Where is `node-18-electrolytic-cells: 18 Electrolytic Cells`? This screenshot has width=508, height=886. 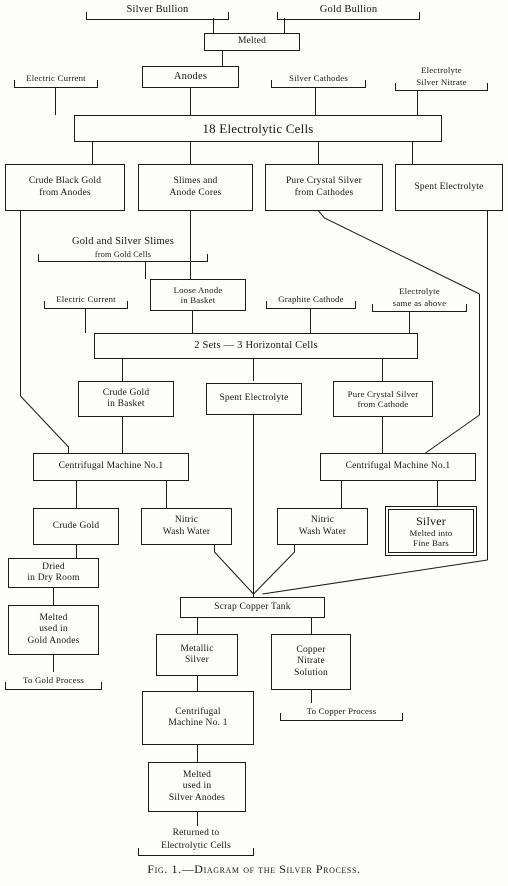 node-18-electrolytic-cells: 18 Electrolytic Cells is located at coordinates (258, 128).